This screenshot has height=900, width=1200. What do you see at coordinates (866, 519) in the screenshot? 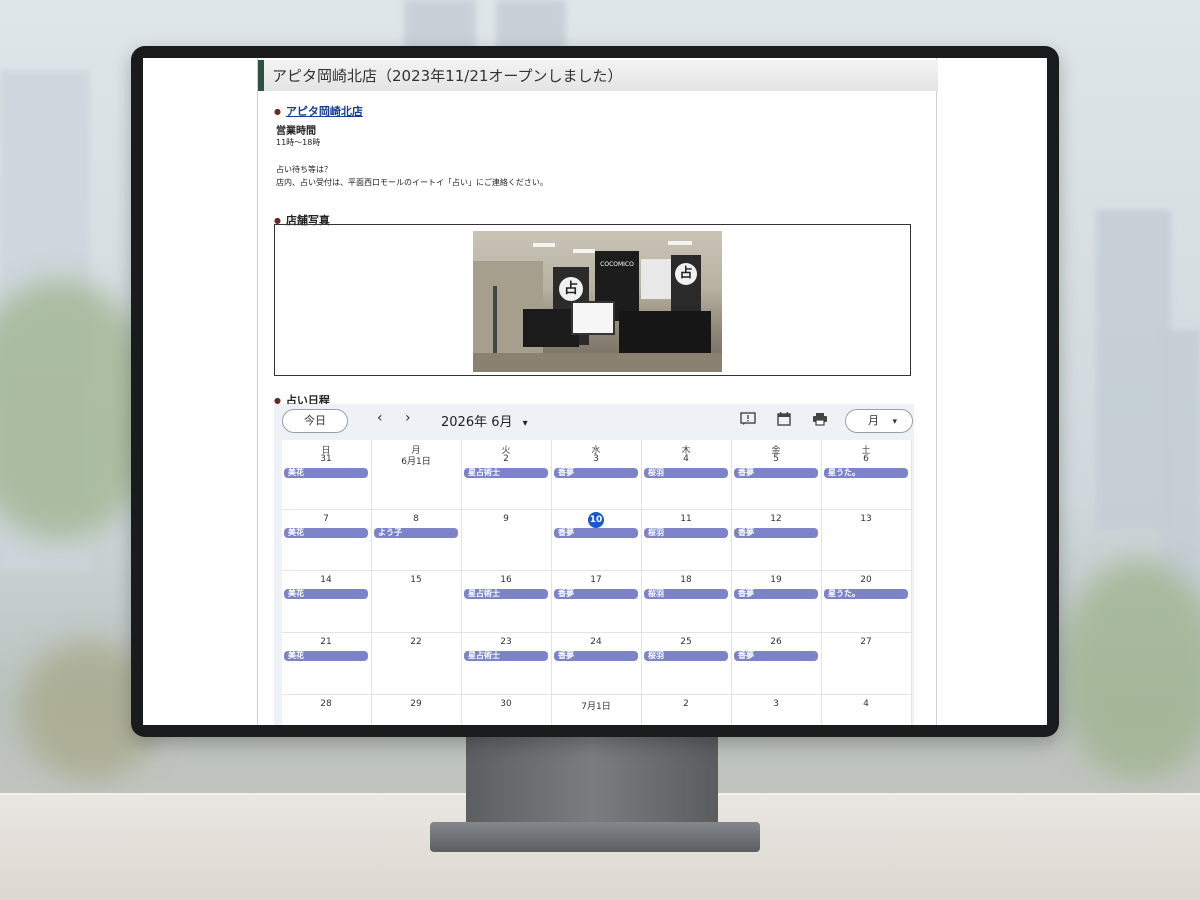
I see `day-number: 13` at bounding box center [866, 519].